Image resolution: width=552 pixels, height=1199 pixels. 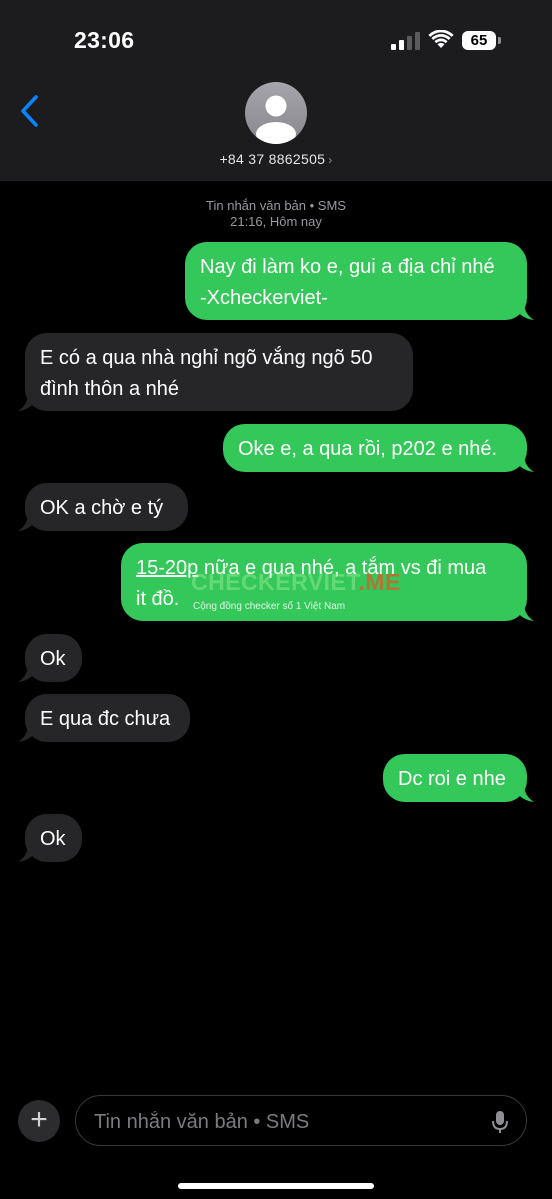 I want to click on message-text-line: Oke e, a qua rồi, p202 e nhé., so click(x=368, y=449).